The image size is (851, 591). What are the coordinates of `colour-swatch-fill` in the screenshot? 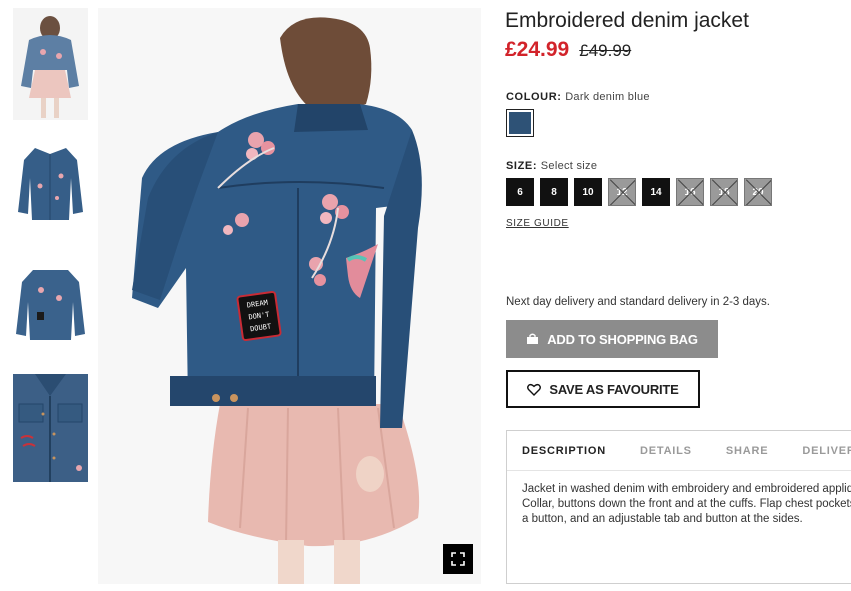 It's located at (520, 123).